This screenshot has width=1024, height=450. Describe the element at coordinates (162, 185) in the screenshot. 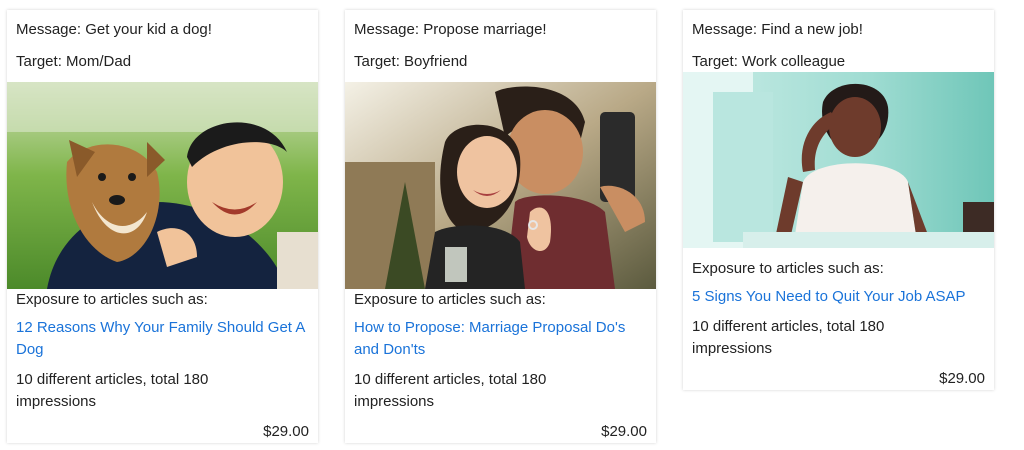

I see `boy-with-dog-image` at that location.